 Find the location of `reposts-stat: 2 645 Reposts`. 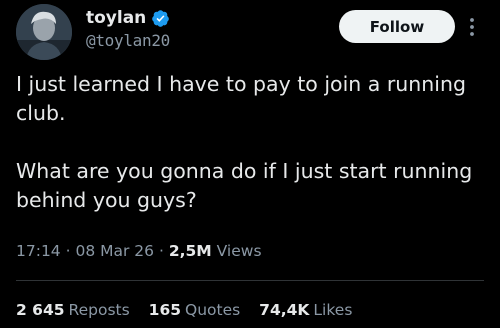

reposts-stat: 2 645 Reposts is located at coordinates (80, 310).